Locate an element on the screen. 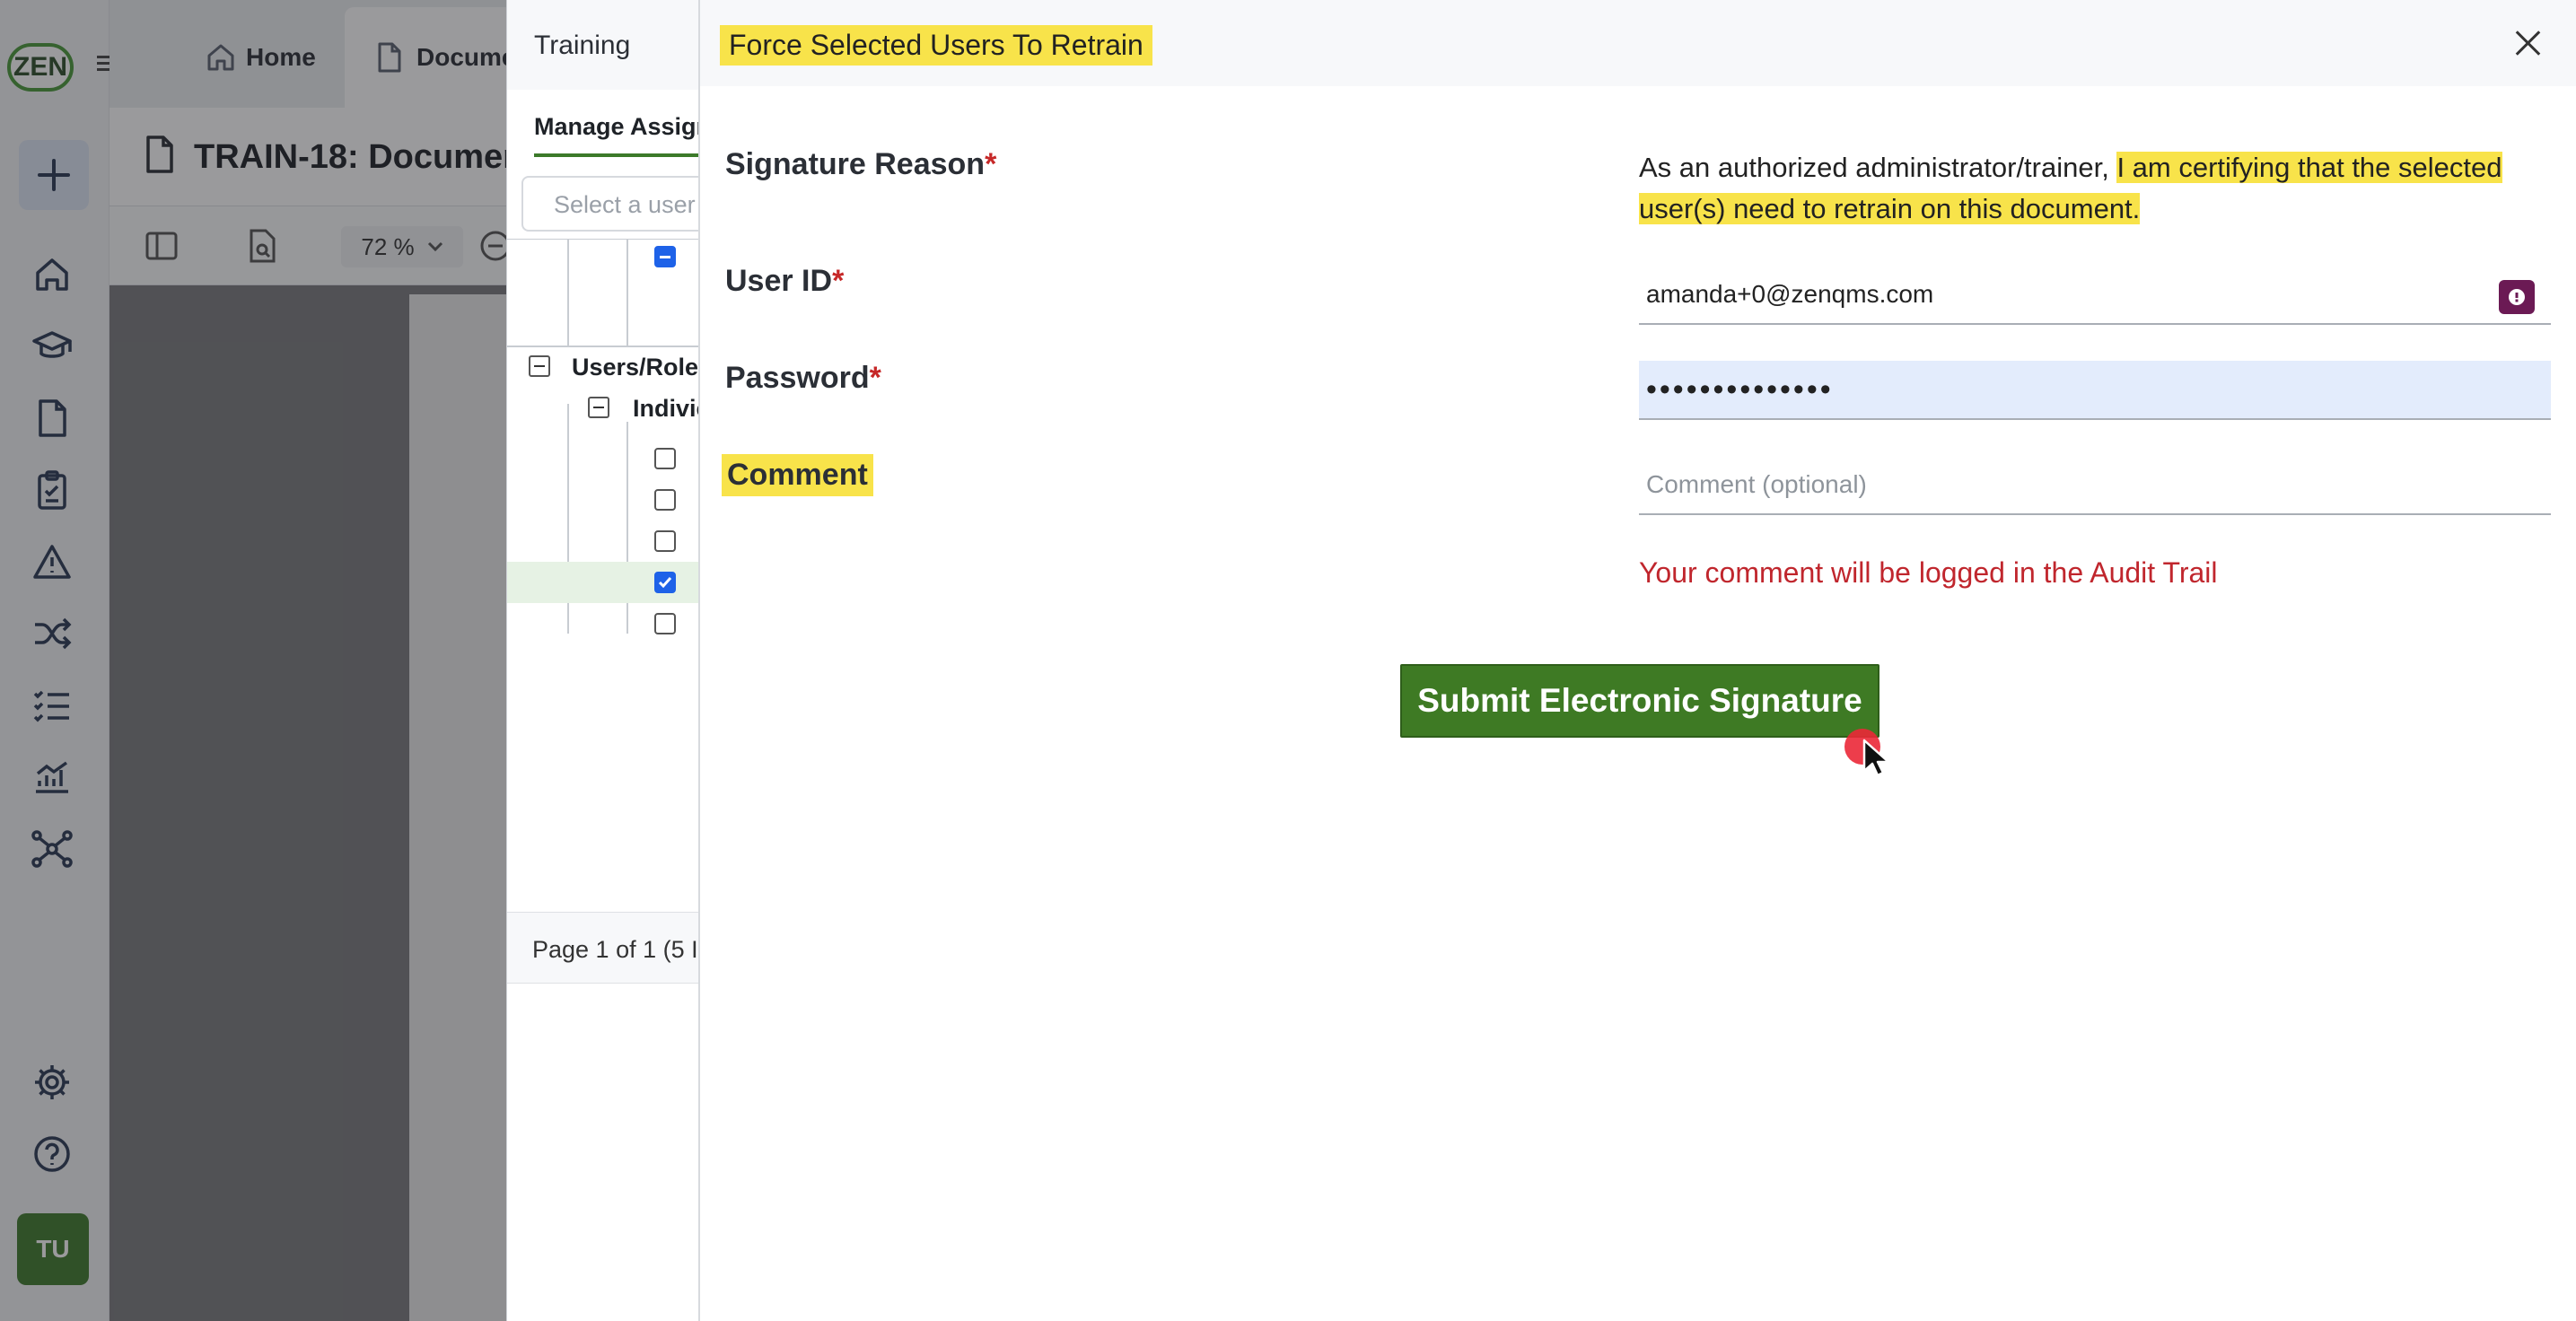 The image size is (2576, 1321). select-all-checkbox is located at coordinates (665, 256).